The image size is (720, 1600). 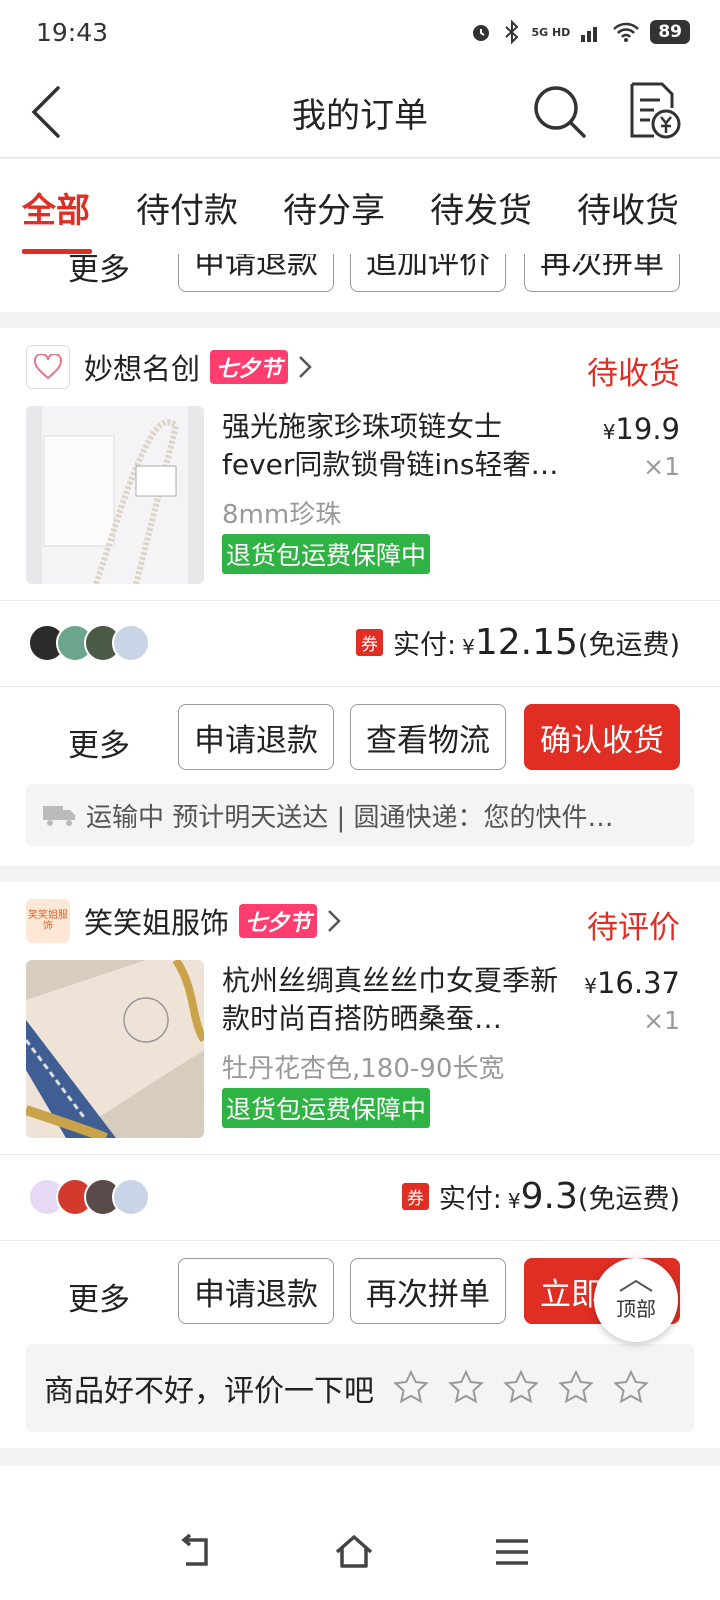 What do you see at coordinates (559, 111) in the screenshot?
I see `search-icon` at bounding box center [559, 111].